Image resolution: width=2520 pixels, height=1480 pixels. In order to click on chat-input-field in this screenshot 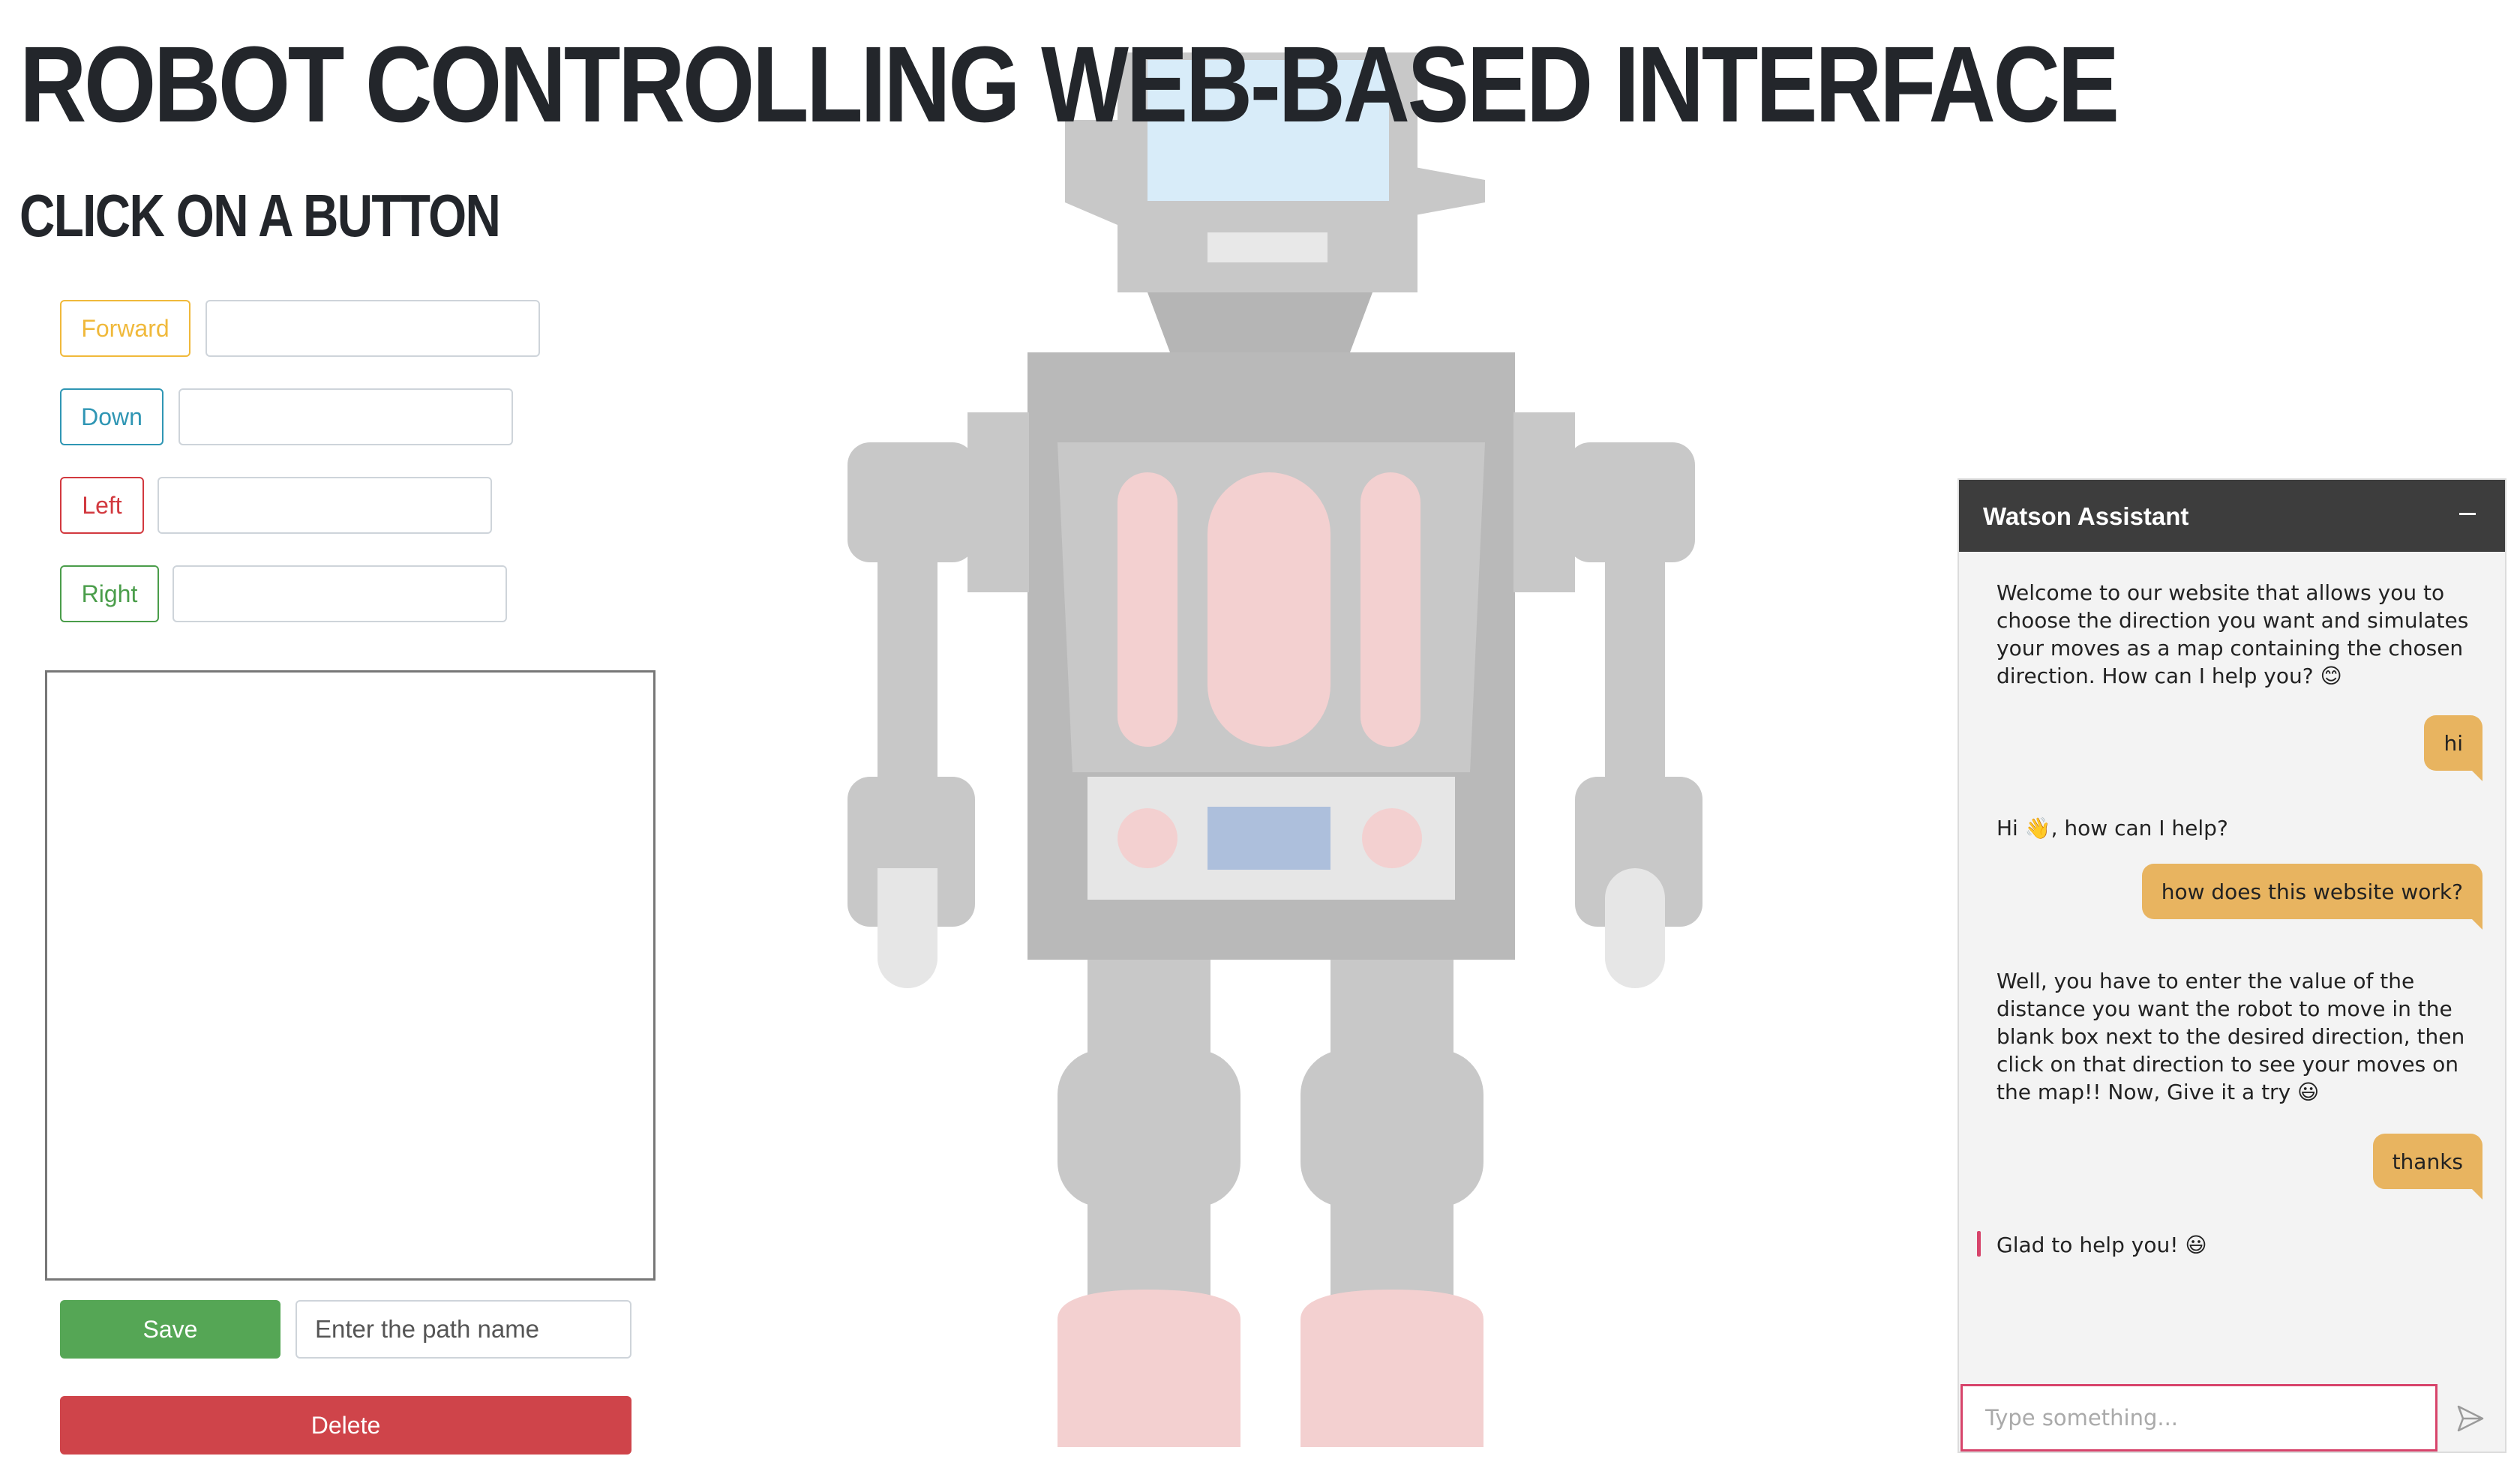, I will do `click(2199, 1418)`.